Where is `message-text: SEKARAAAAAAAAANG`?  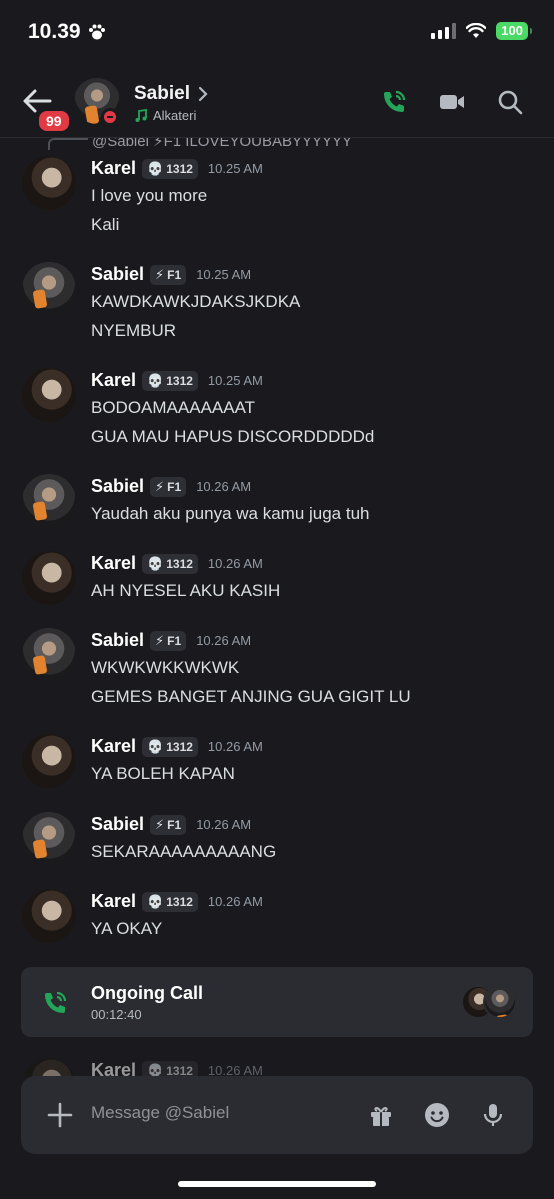
message-text: SEKARAAAAAAAAANG is located at coordinates (184, 851).